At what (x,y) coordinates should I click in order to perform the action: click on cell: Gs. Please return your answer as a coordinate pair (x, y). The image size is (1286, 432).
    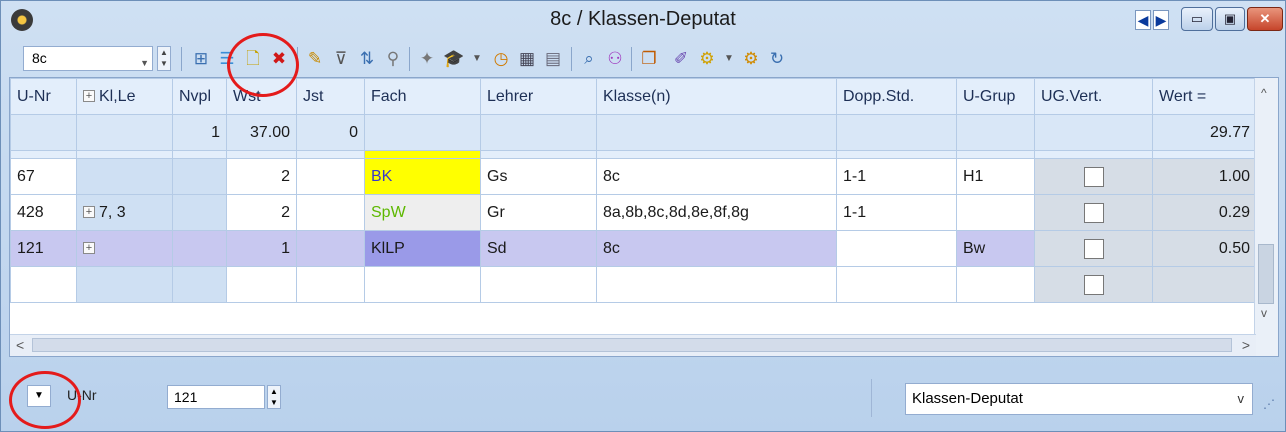
    Looking at the image, I should click on (538, 176).